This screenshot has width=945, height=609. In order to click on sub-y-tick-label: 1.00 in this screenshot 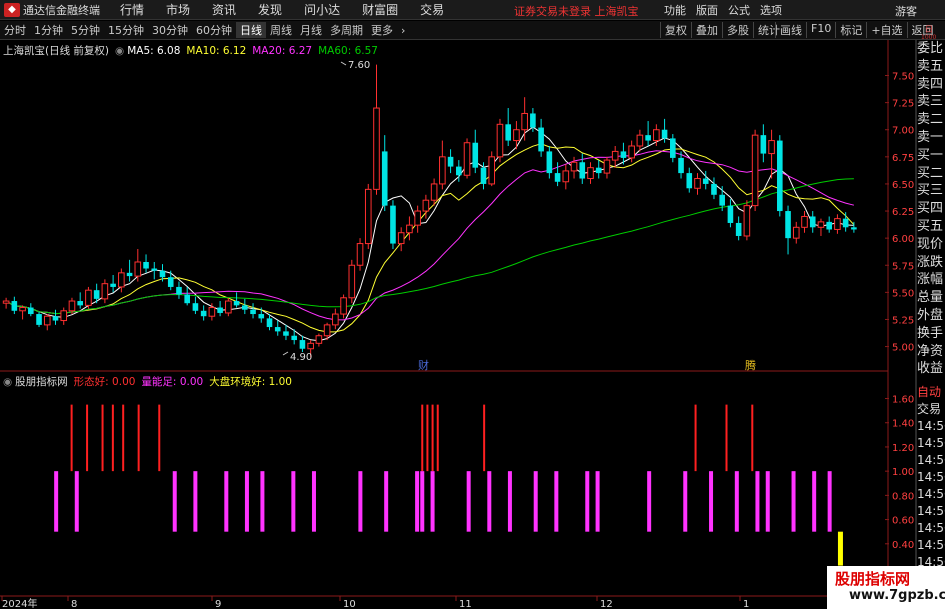, I will do `click(903, 472)`.